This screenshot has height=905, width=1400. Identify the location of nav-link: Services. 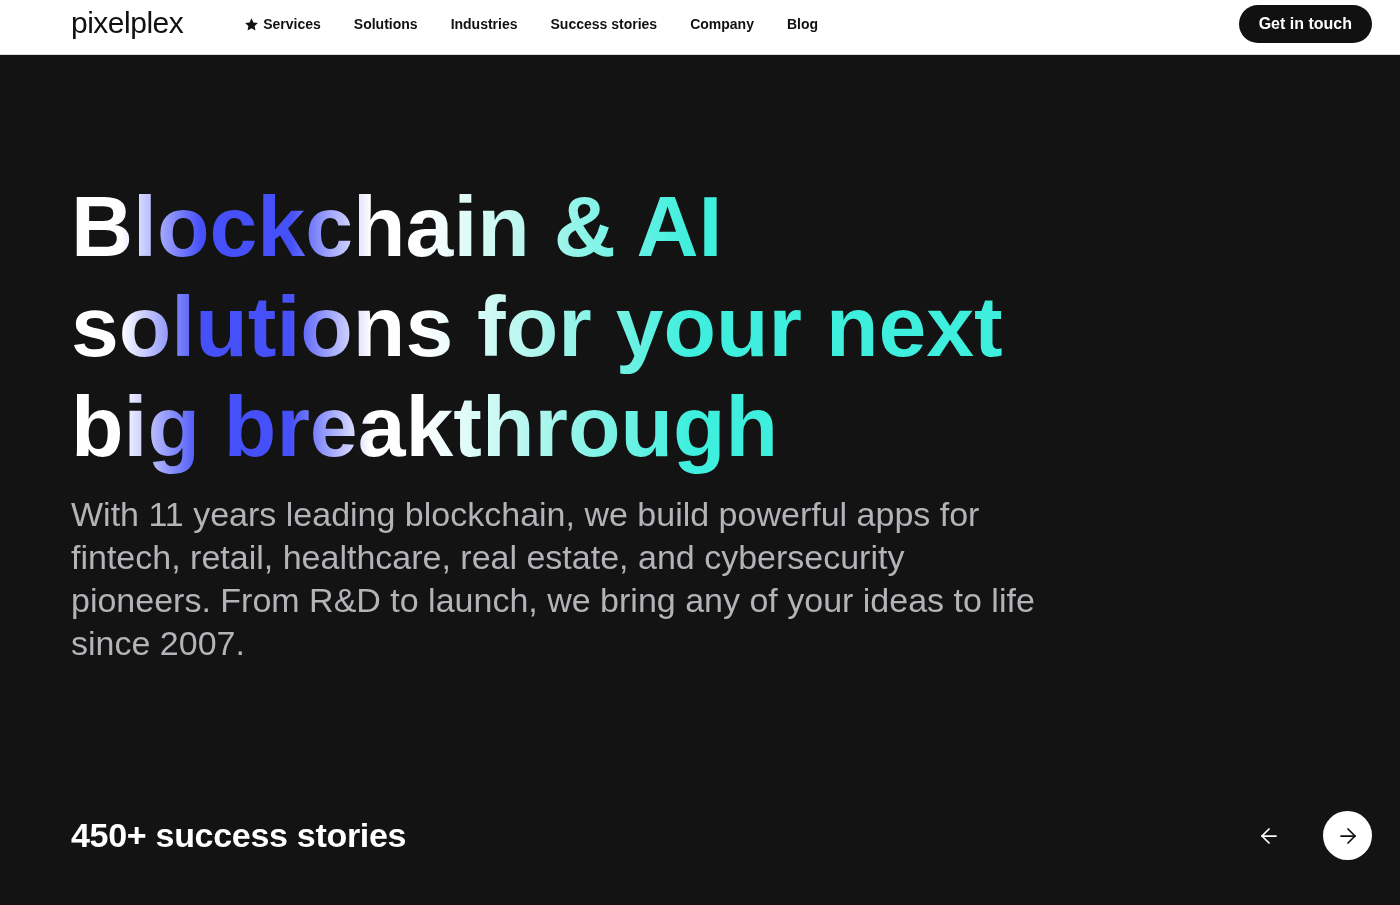
(283, 24).